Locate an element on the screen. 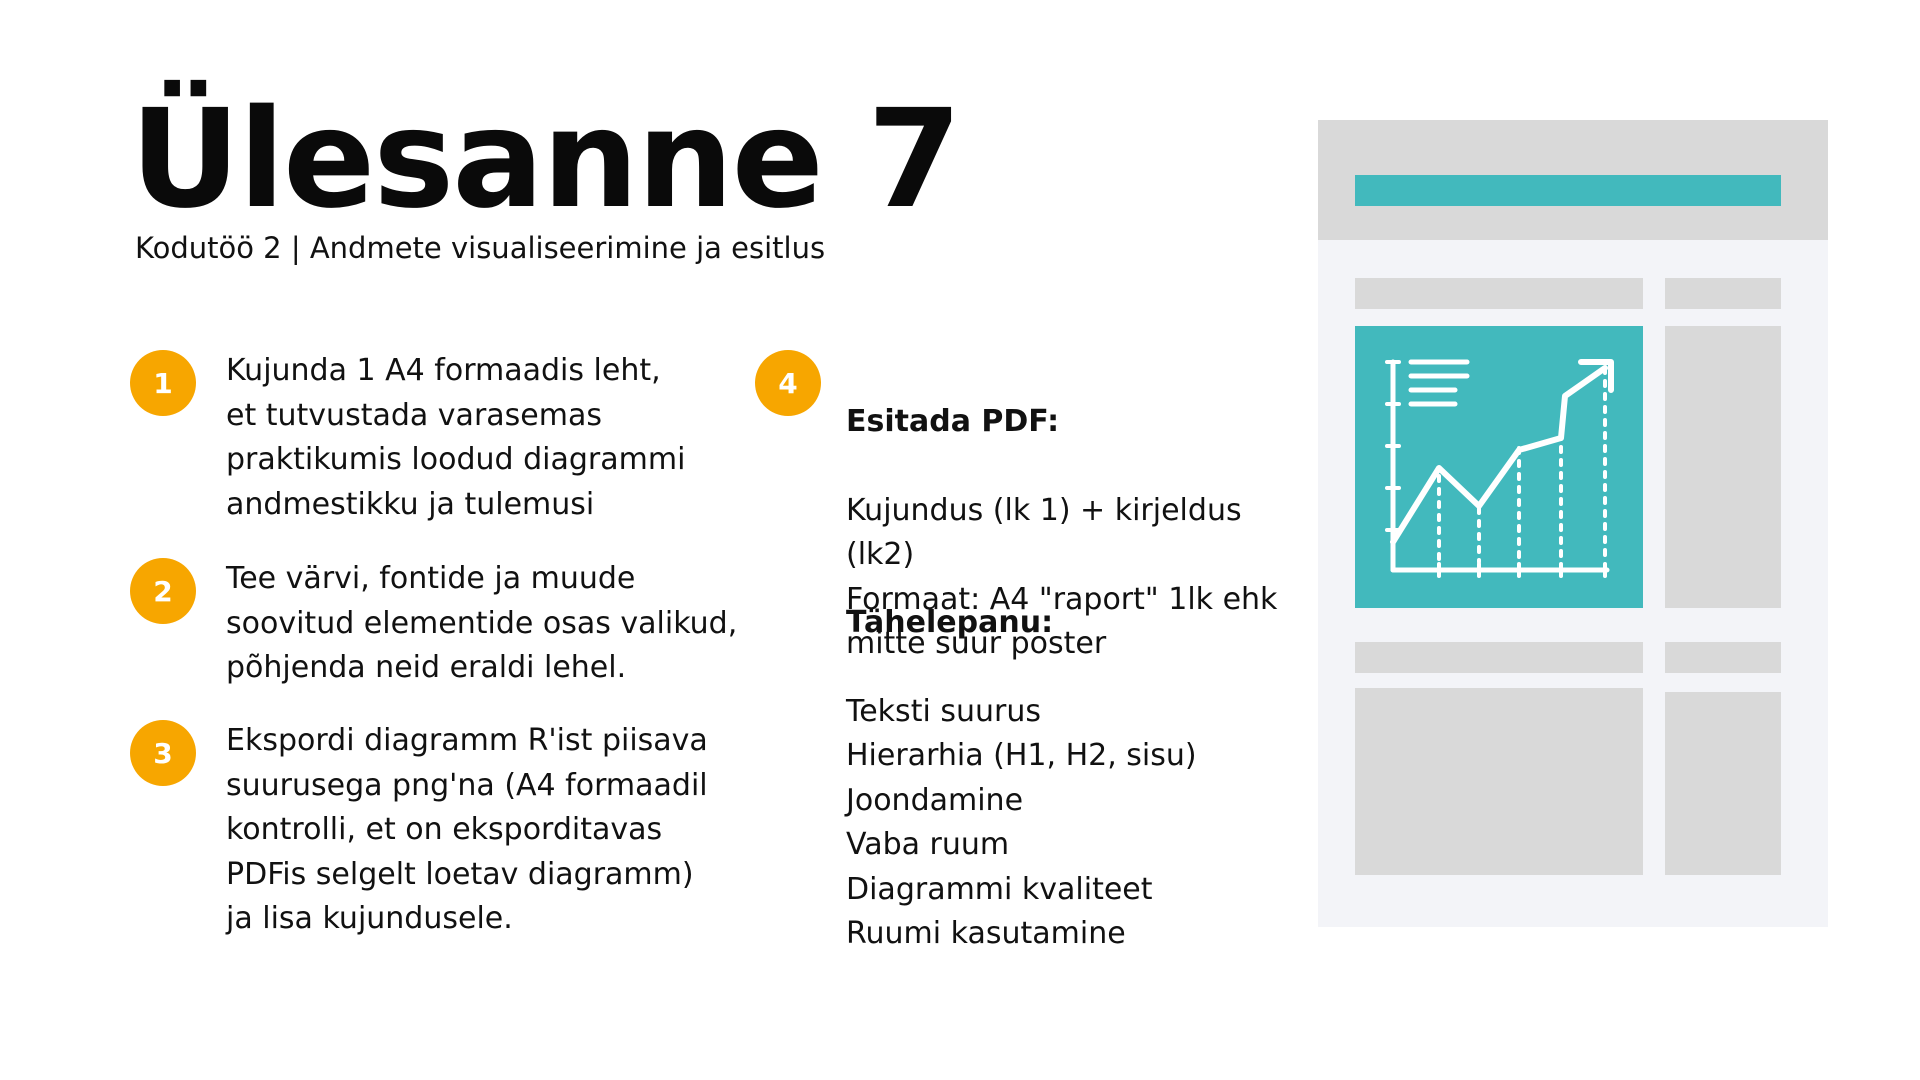  step-2-badge: 2 is located at coordinates (163, 591).